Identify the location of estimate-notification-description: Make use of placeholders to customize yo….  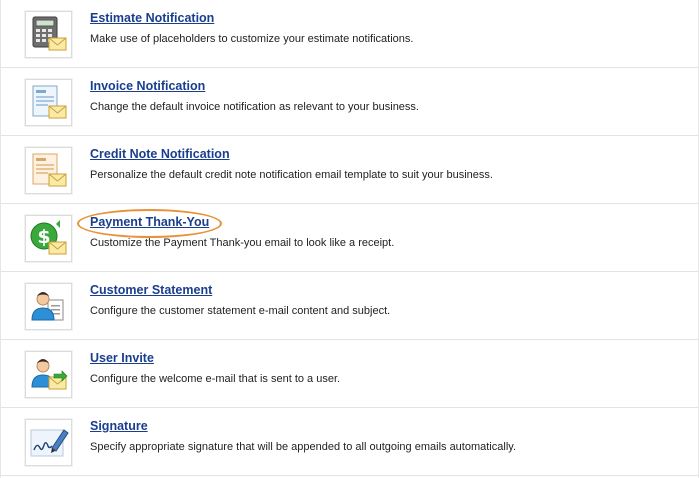
(252, 39).